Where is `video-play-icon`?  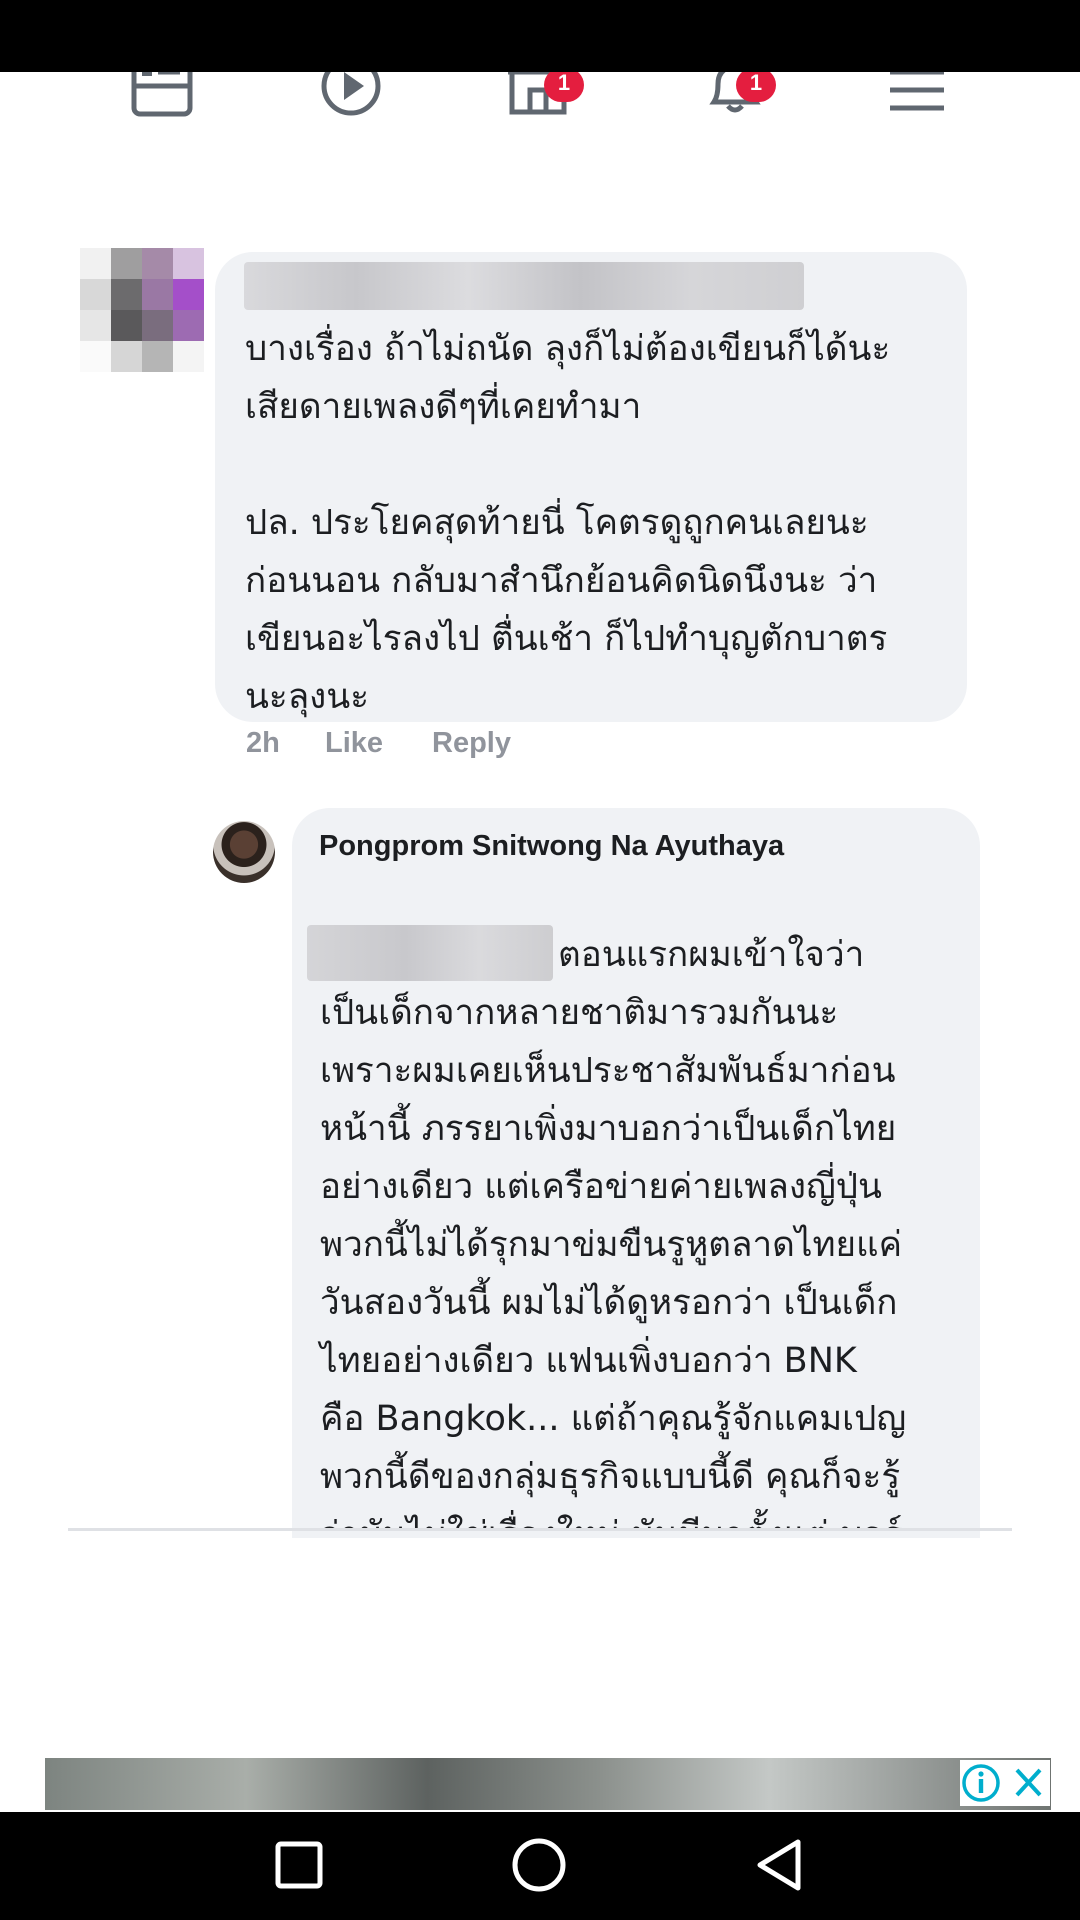 video-play-icon is located at coordinates (351, 107).